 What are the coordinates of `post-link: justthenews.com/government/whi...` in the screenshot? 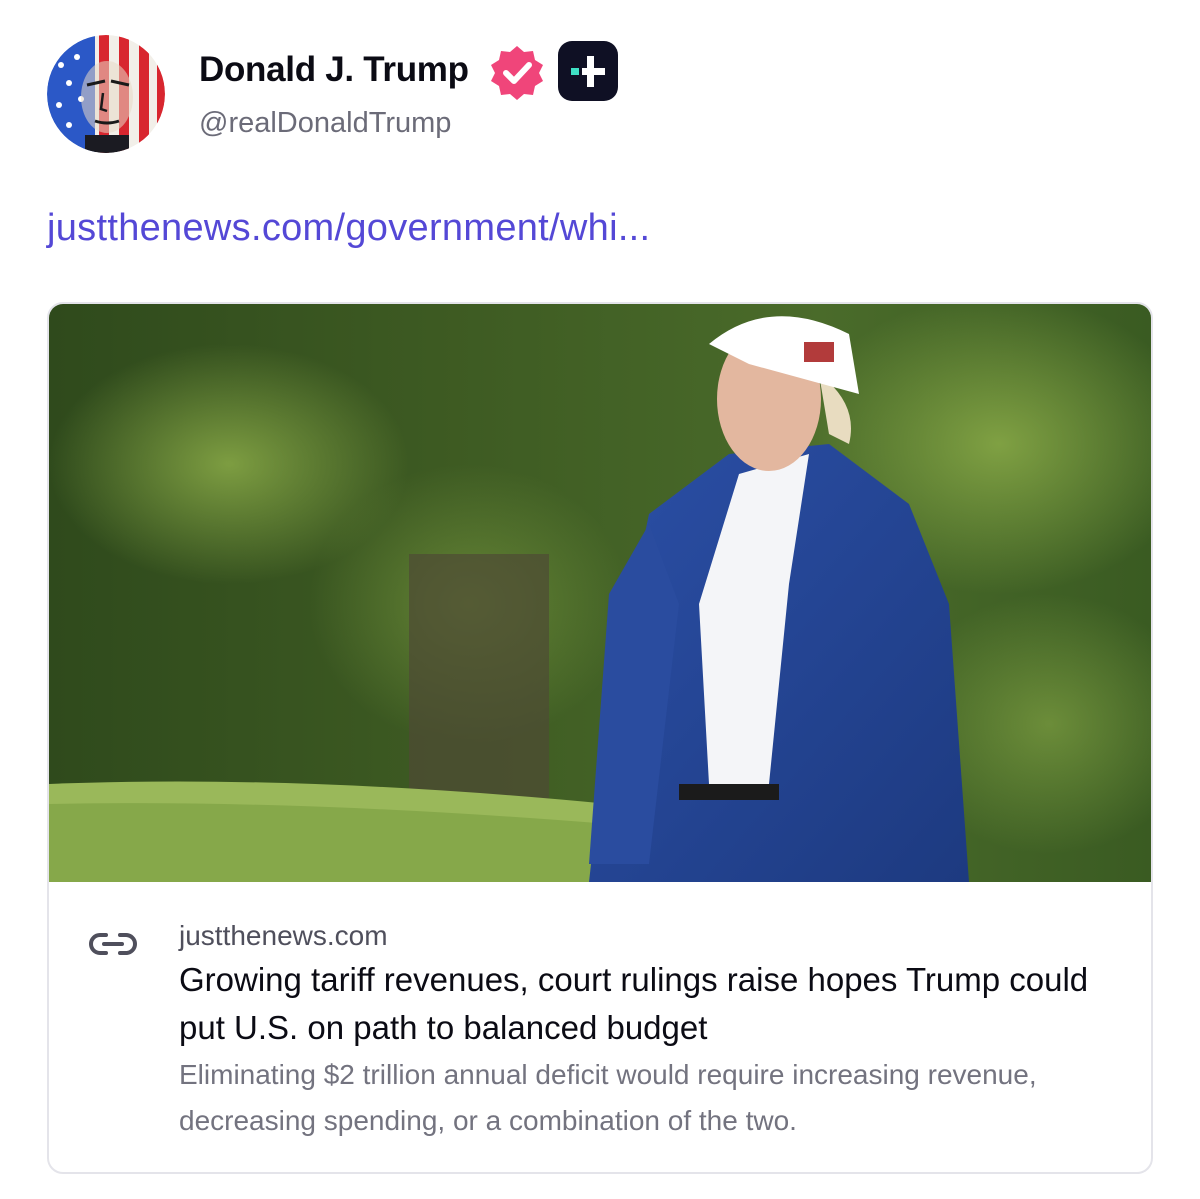 It's located at (348, 228).